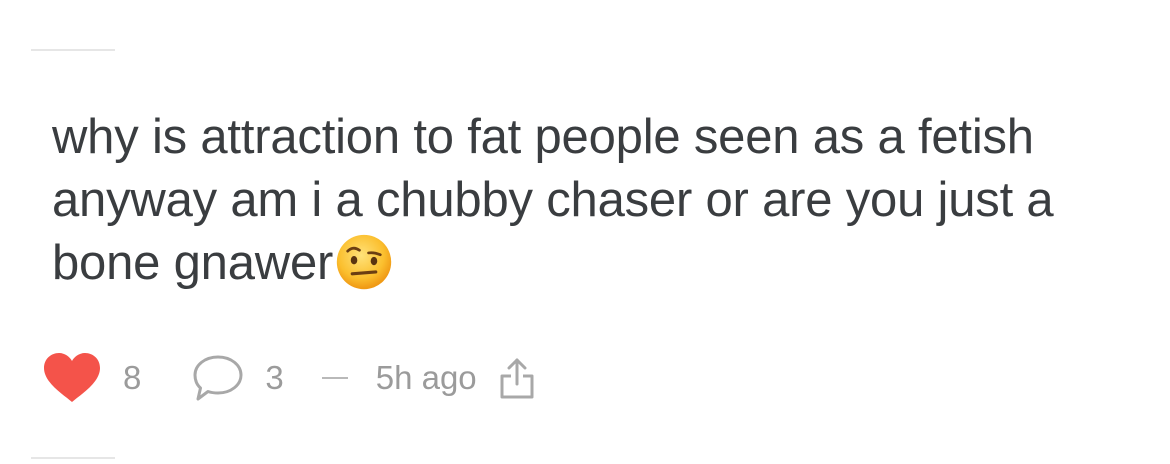 The width and height of the screenshot is (1170, 464). I want to click on share-button, so click(517, 378).